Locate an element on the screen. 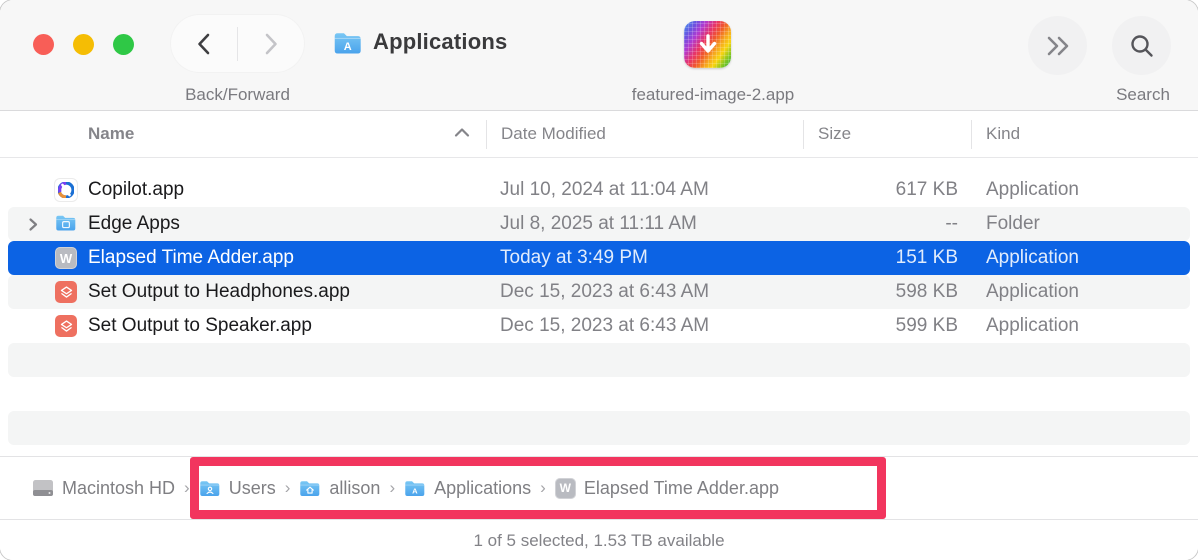  disclosure-chevron-icon is located at coordinates (33, 224).